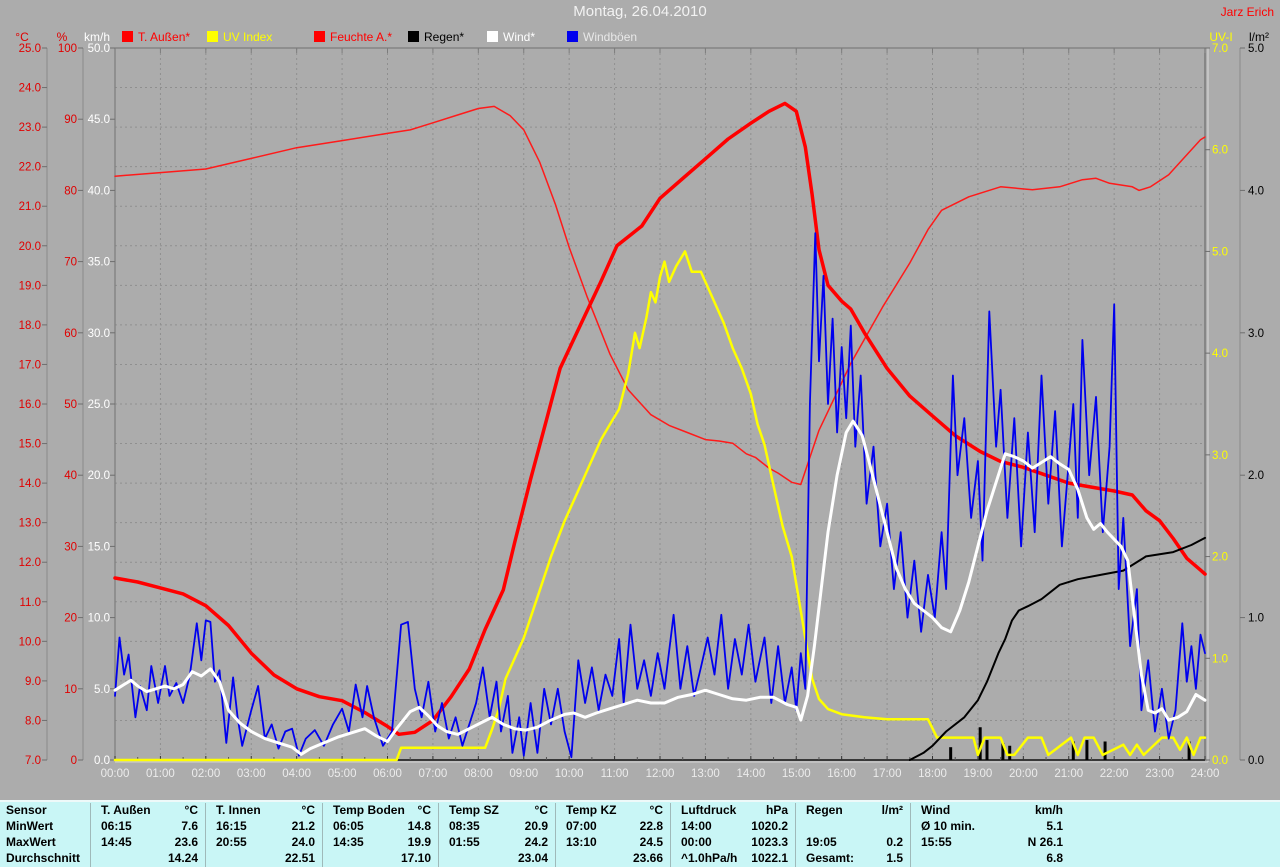  I want to click on cell-time: 19:05, so click(821, 842).